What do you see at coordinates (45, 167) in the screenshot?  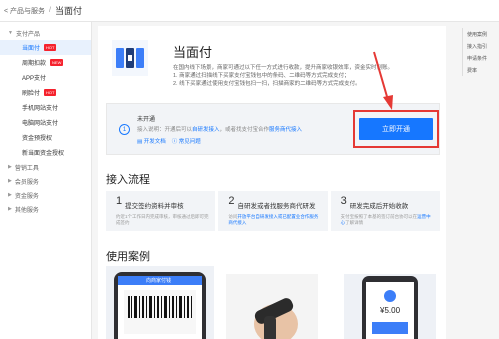 I see `sidebar-group-marketing: ▶ 营销工具` at bounding box center [45, 167].